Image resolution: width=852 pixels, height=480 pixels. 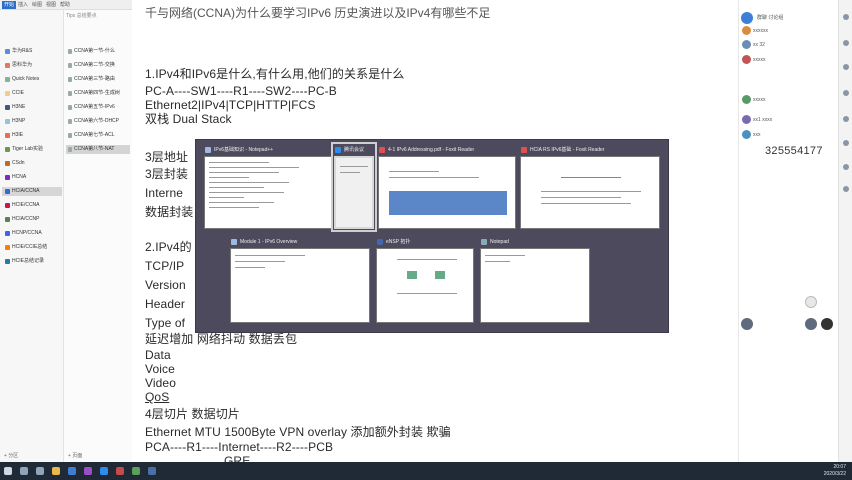 What do you see at coordinates (104, 471) in the screenshot?
I see `meeting-app-icon` at bounding box center [104, 471].